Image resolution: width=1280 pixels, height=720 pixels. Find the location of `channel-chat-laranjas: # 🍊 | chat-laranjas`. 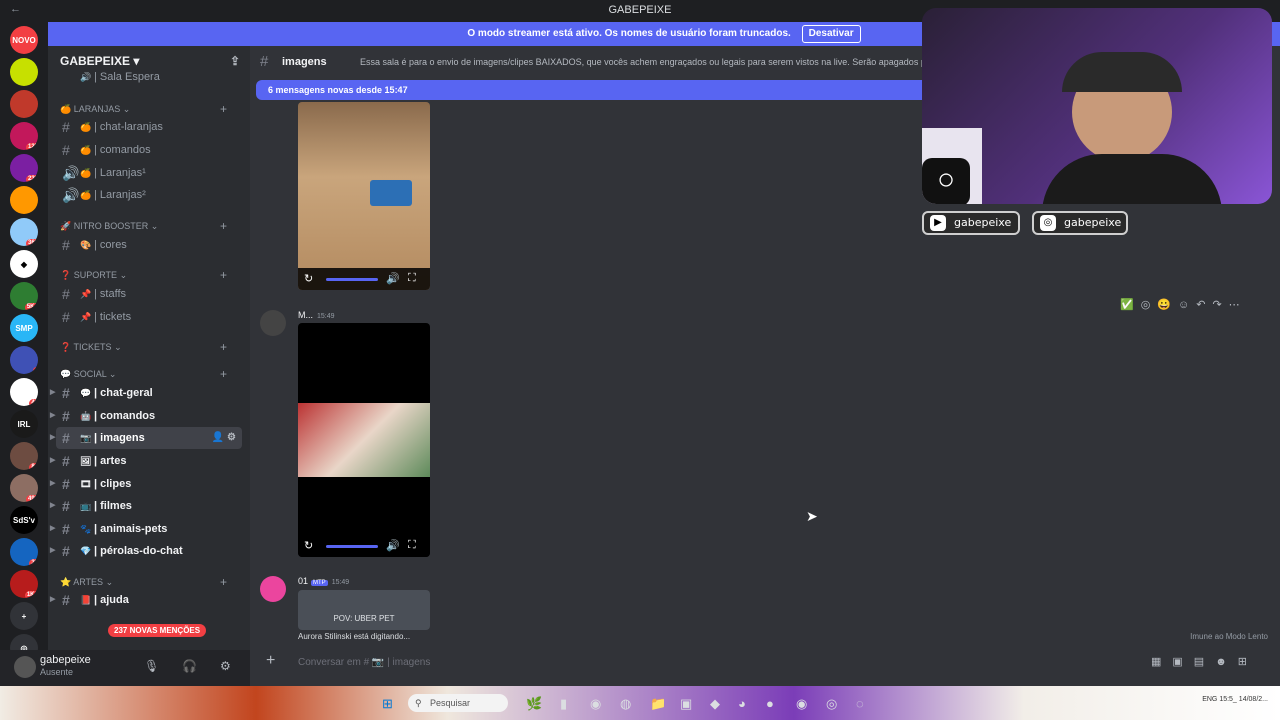

channel-chat-laranjas: # 🍊 | chat-laranjas is located at coordinates (149, 127).